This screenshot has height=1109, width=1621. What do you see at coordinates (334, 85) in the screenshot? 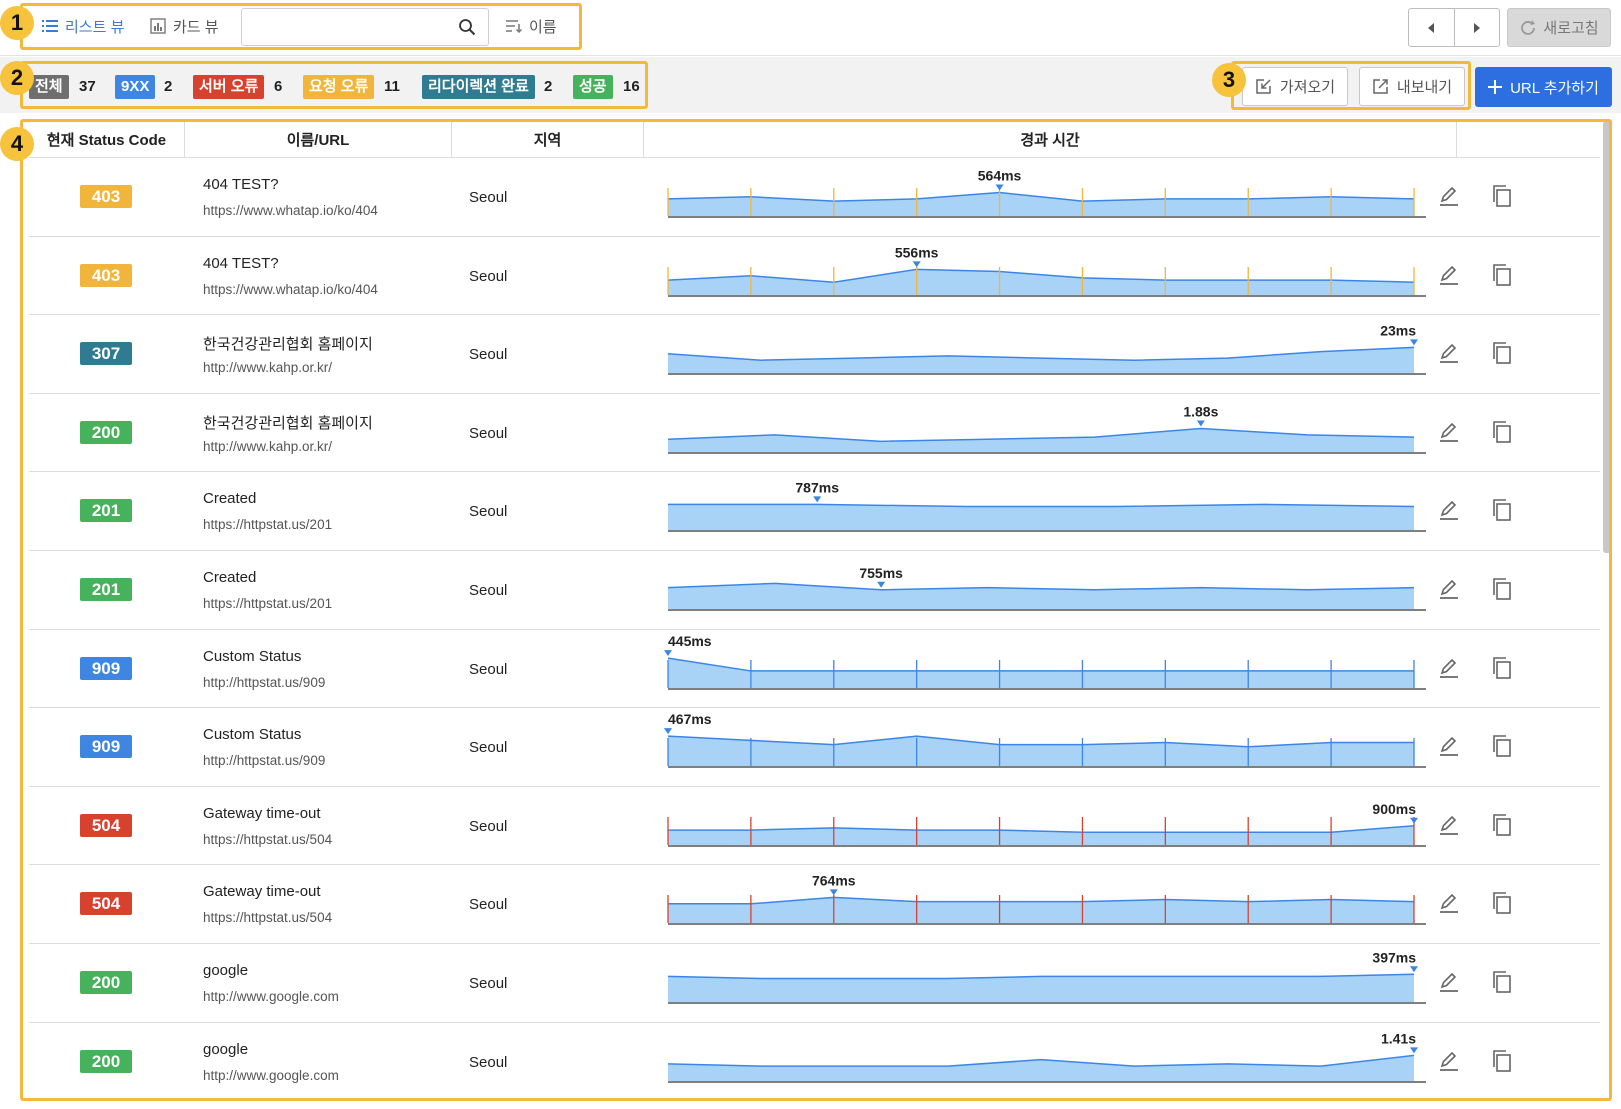
I see `callout-box-filters` at bounding box center [334, 85].